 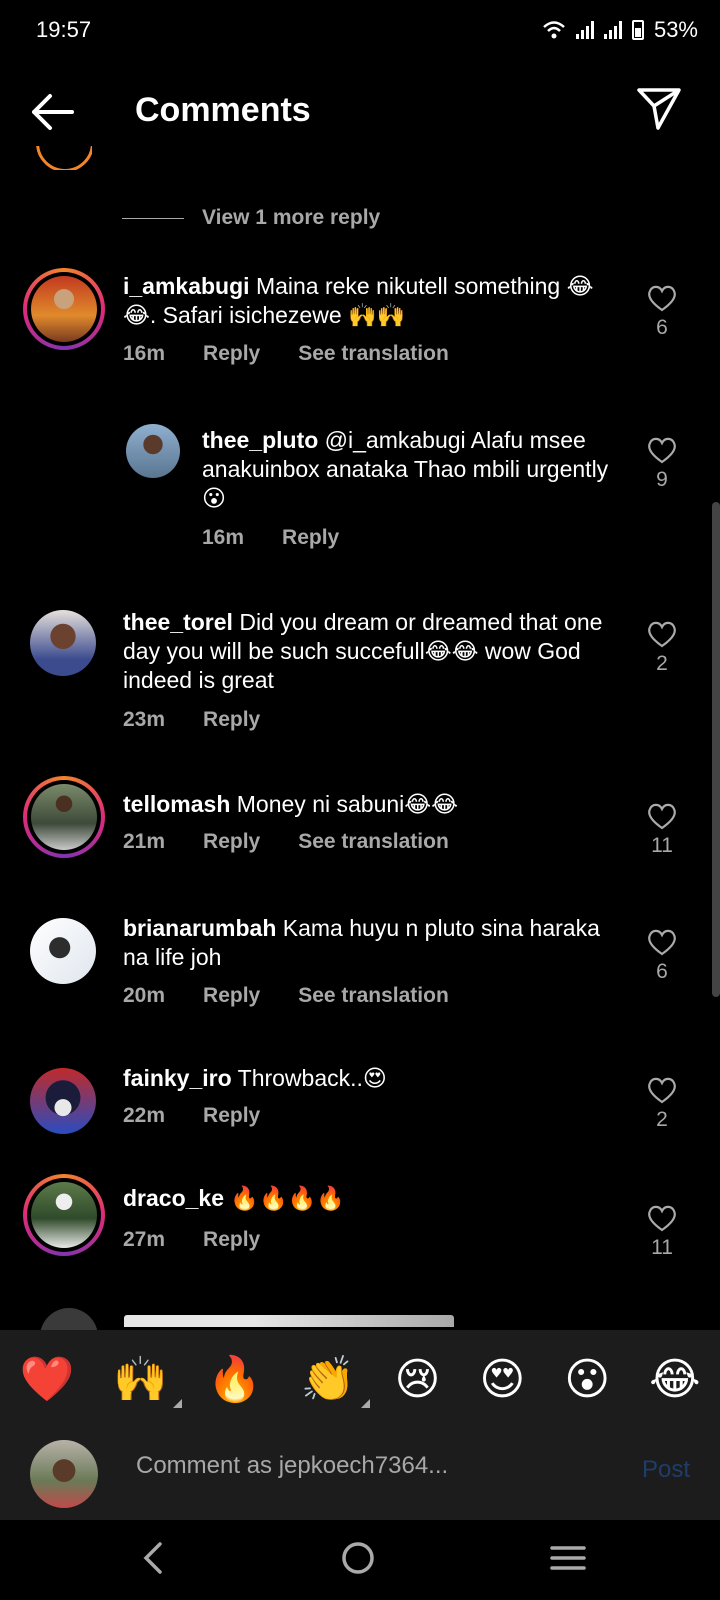 I want to click on status-time: 19:57, so click(x=64, y=29).